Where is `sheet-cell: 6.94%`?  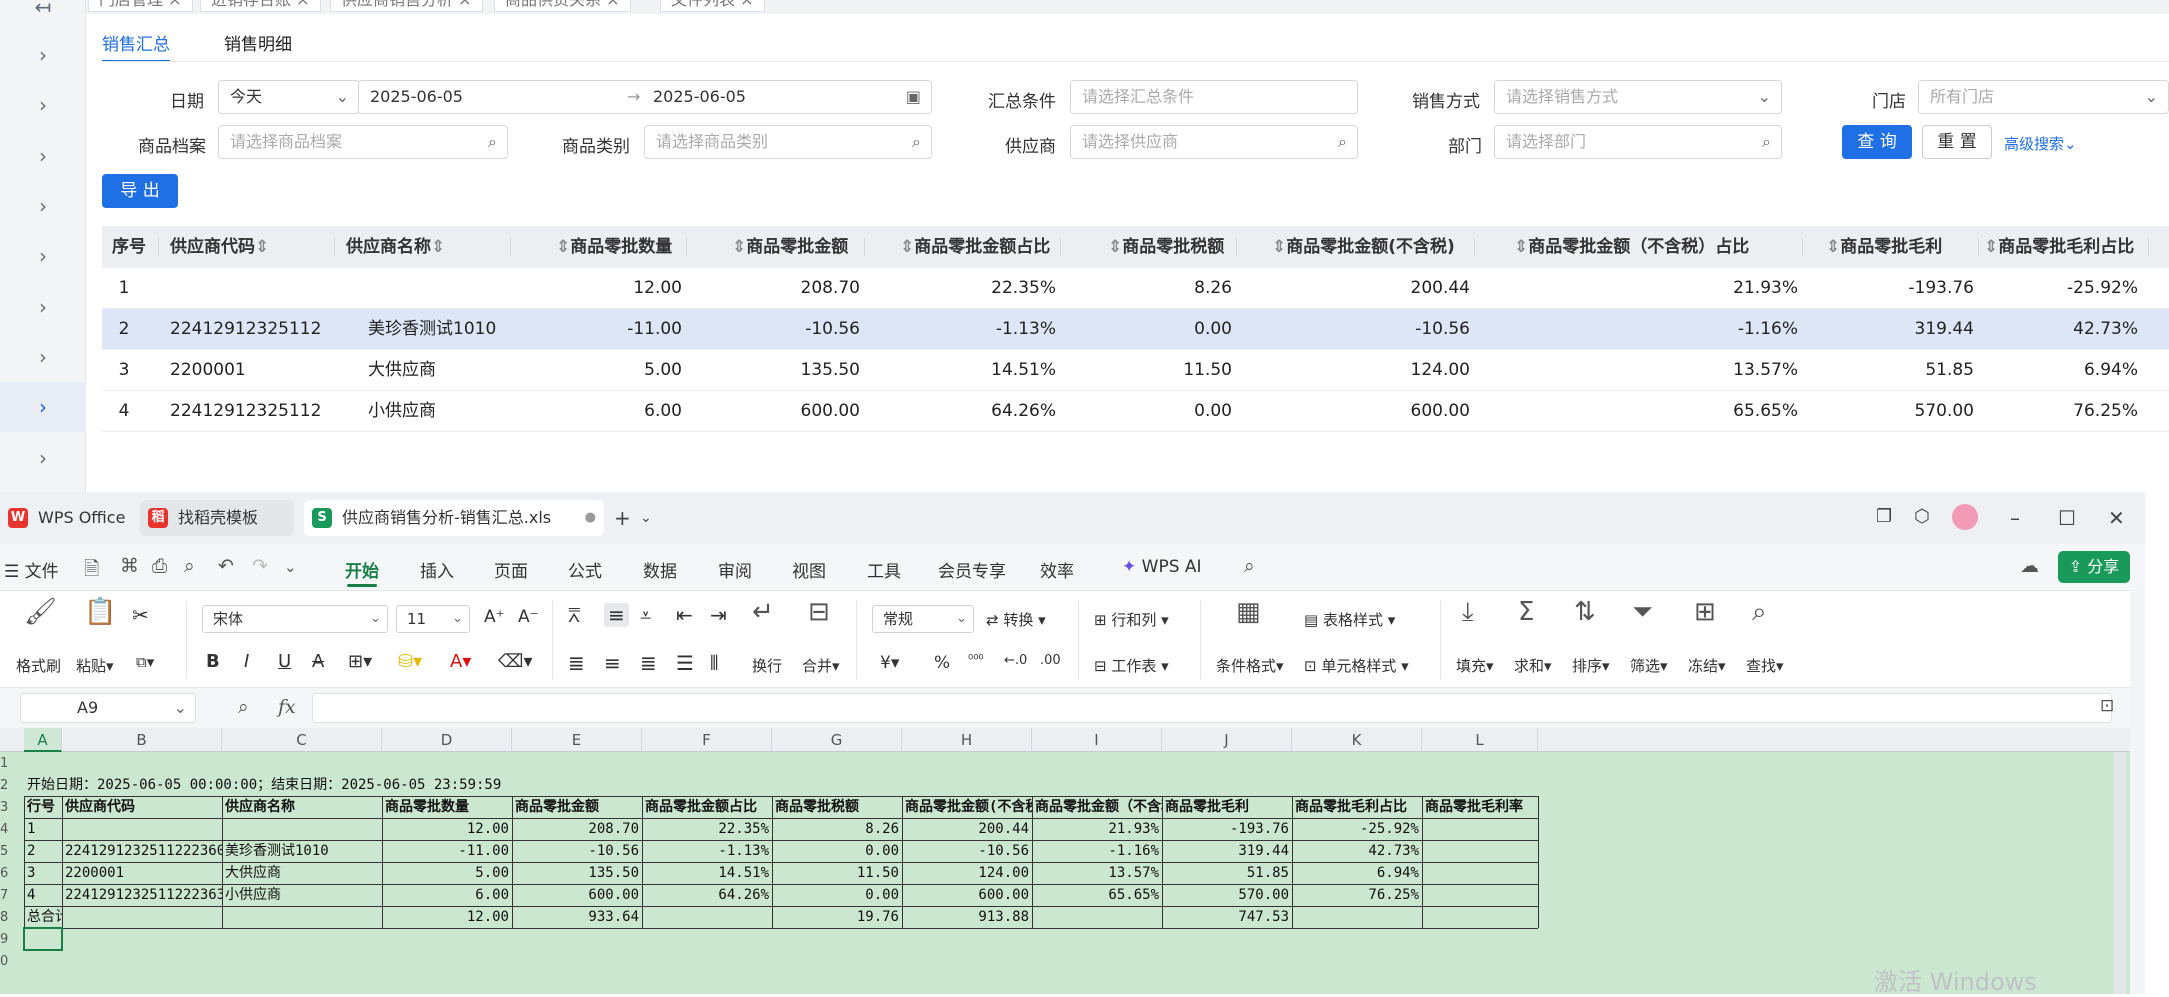 sheet-cell: 6.94% is located at coordinates (1357, 873).